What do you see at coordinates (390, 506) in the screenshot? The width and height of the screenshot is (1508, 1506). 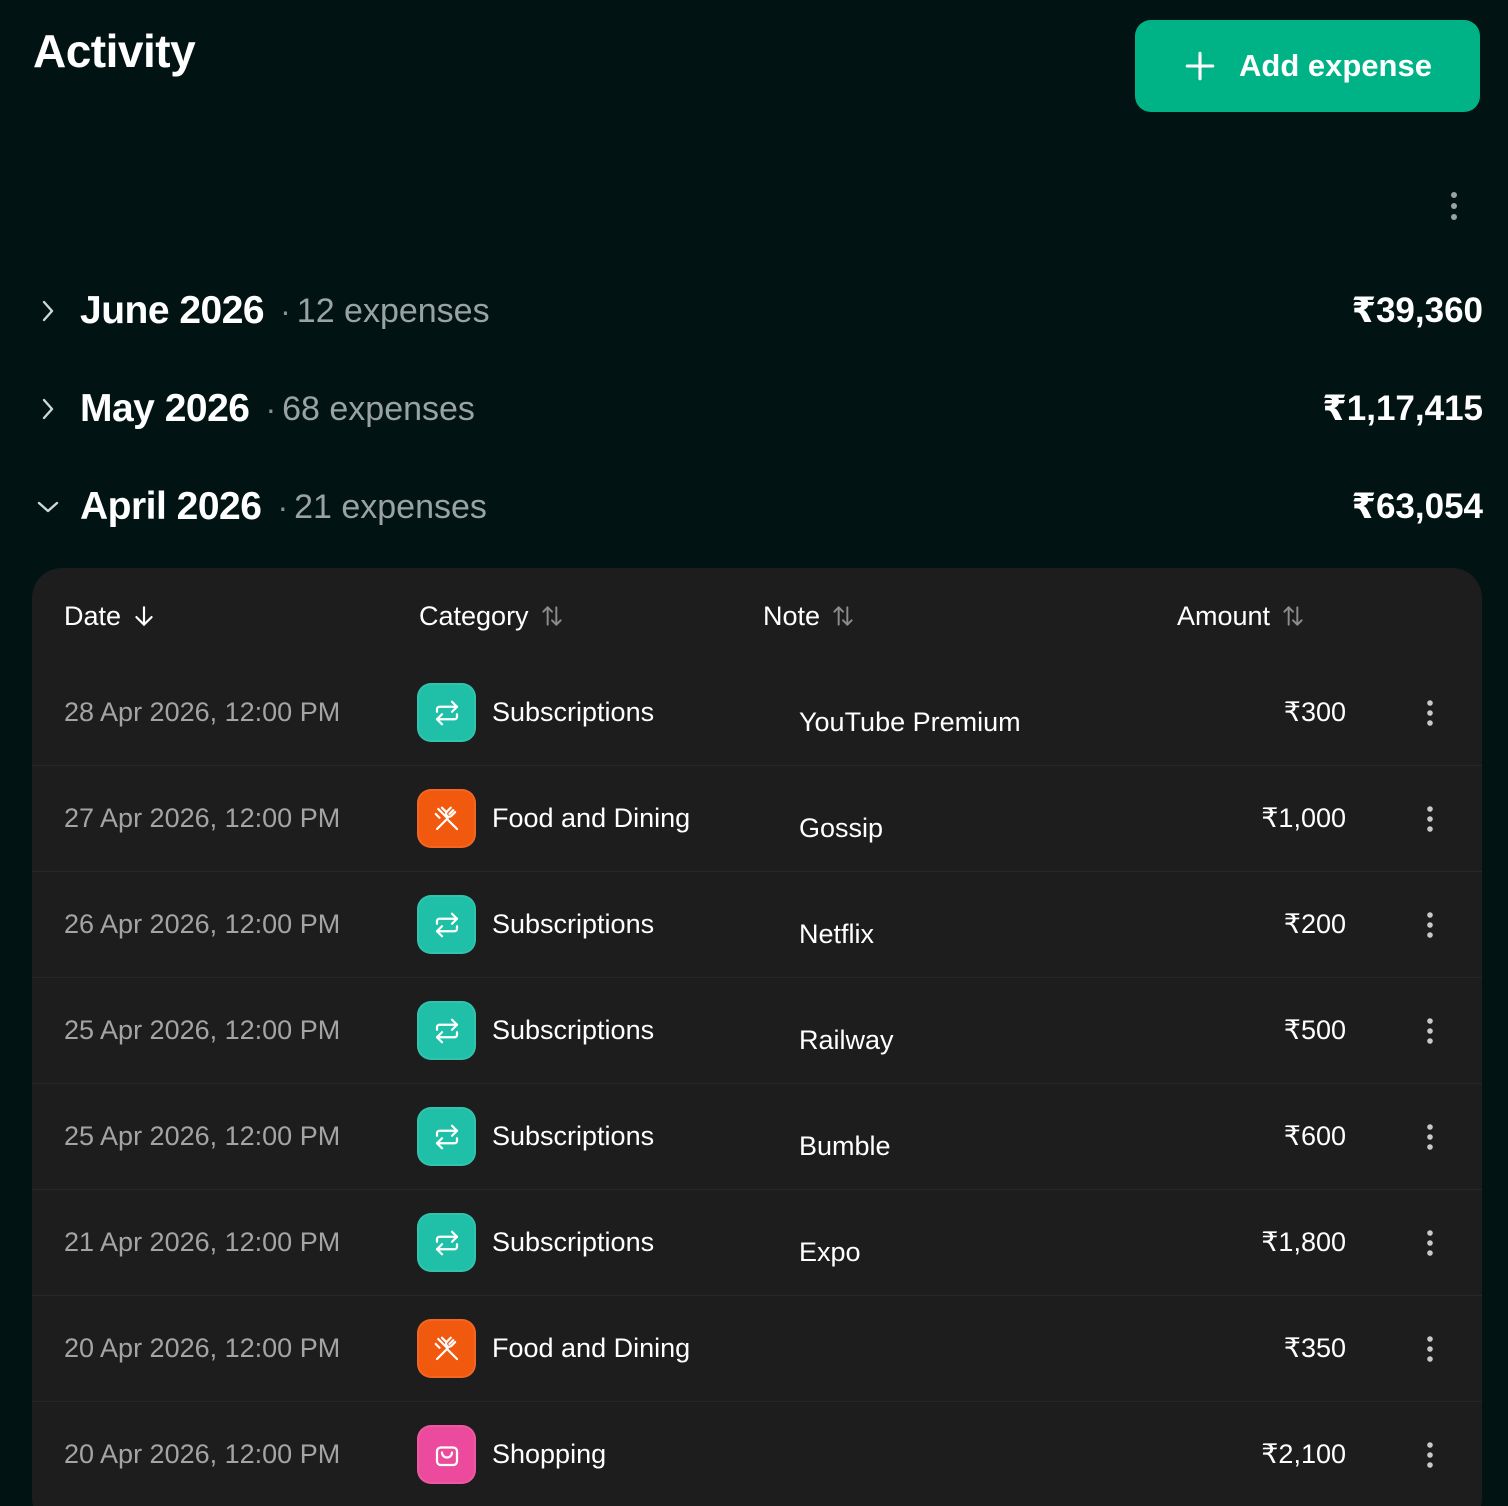 I see `month-expense-count: 21 expenses` at bounding box center [390, 506].